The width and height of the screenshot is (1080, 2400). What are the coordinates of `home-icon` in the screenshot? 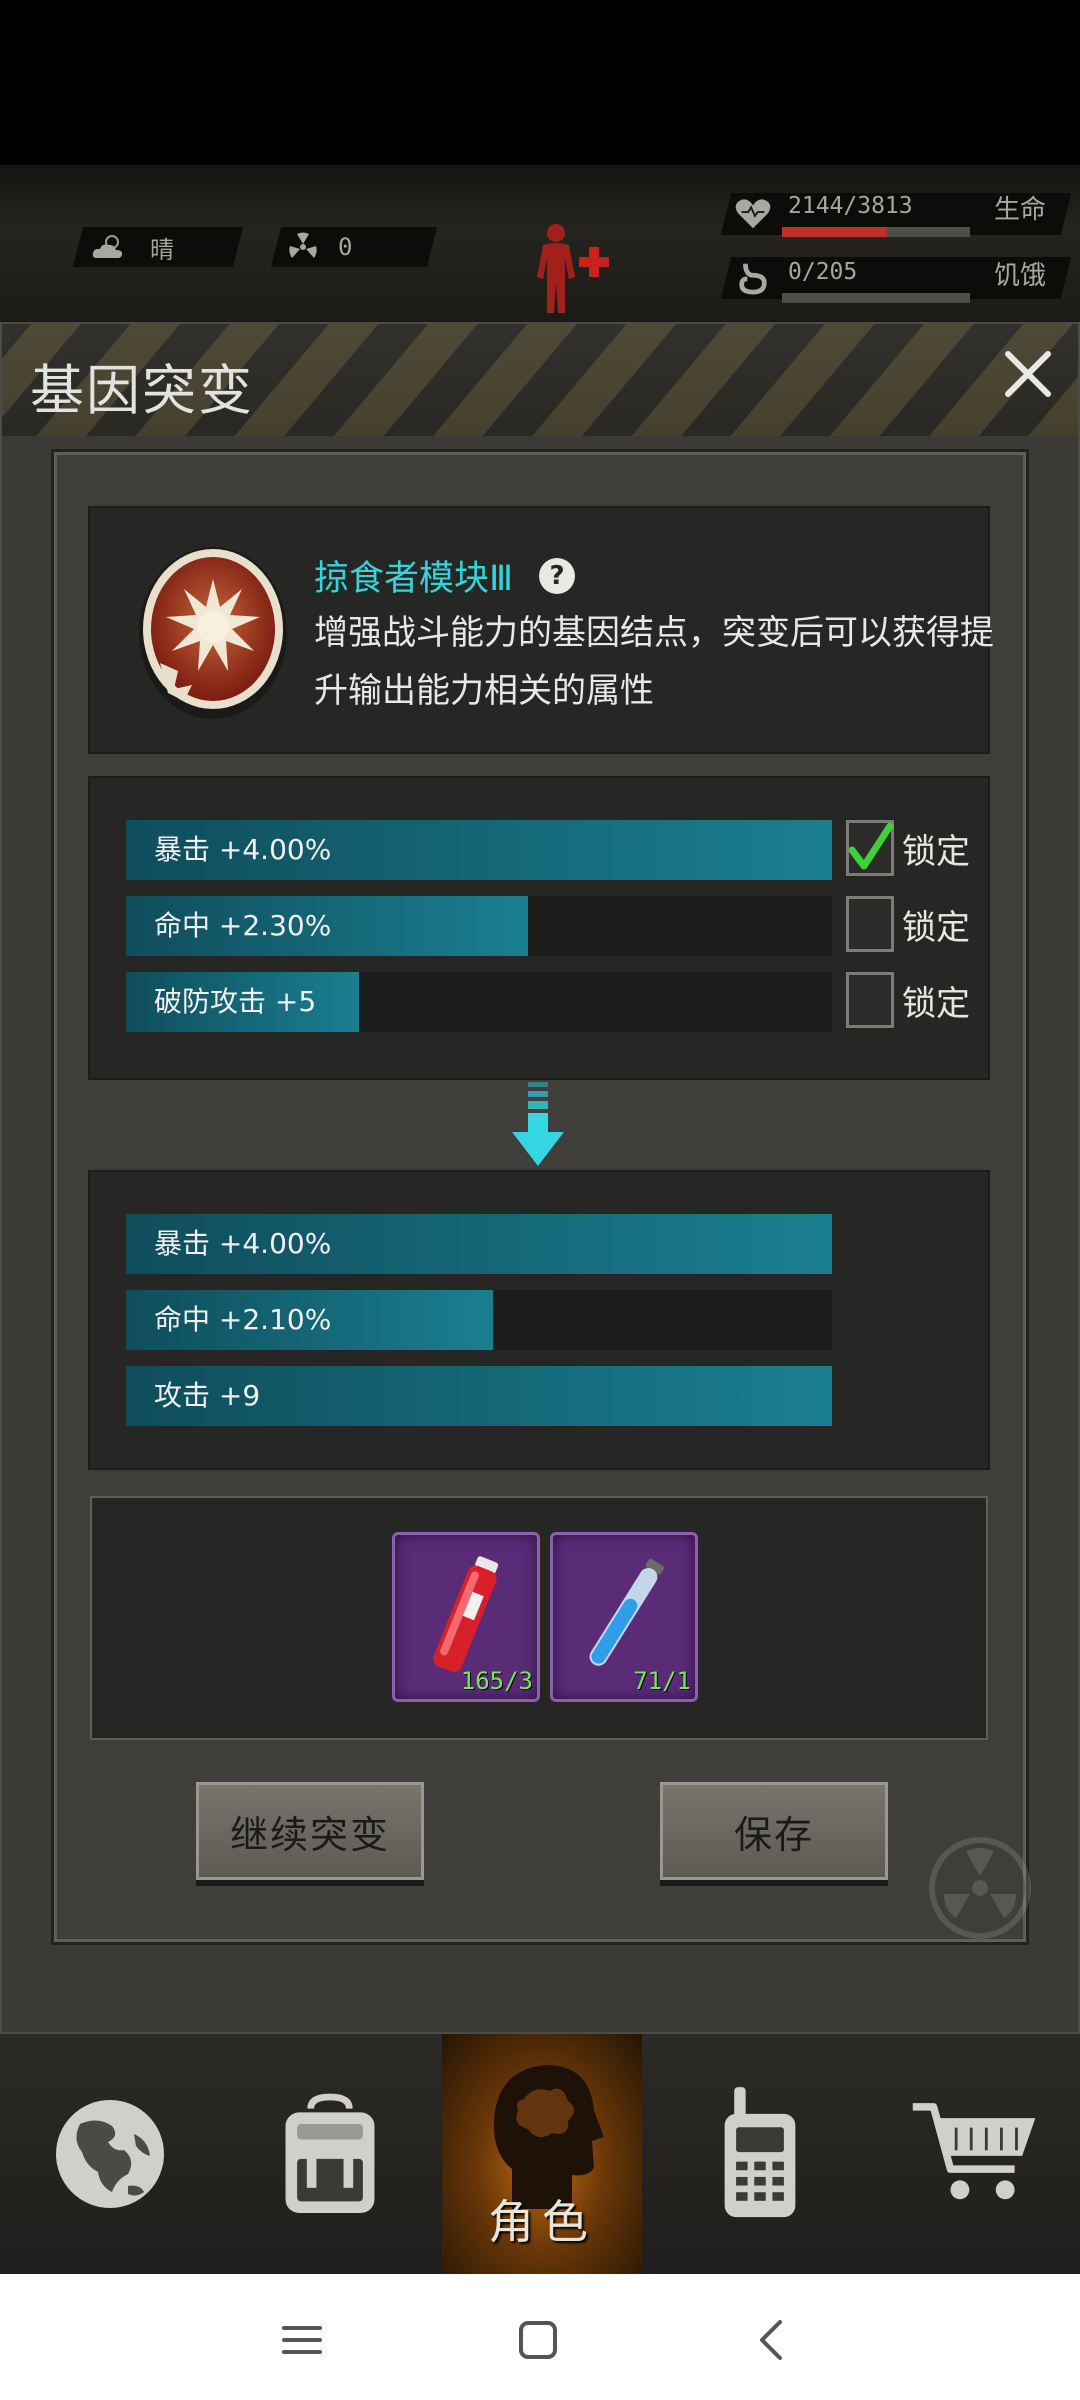 It's located at (538, 2340).